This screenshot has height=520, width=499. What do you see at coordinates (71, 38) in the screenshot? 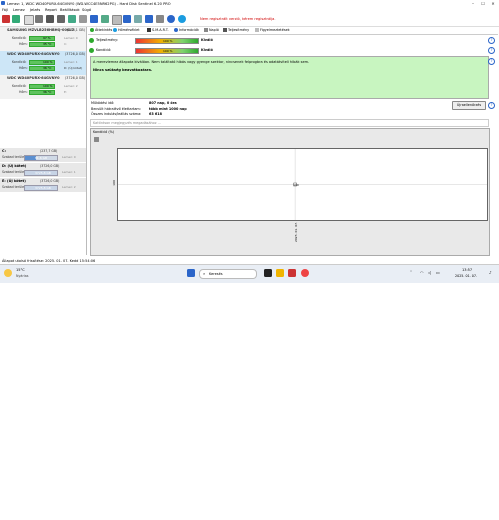
I see `disk-index: Lemez: 0` at bounding box center [71, 38].